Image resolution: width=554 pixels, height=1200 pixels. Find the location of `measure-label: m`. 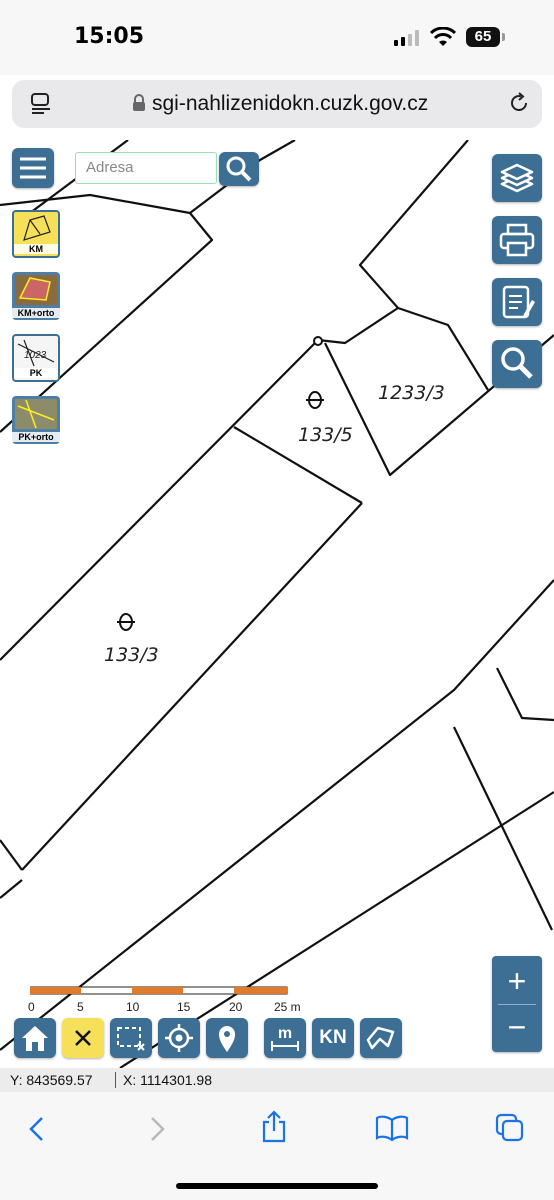

measure-label: m is located at coordinates (285, 1033).